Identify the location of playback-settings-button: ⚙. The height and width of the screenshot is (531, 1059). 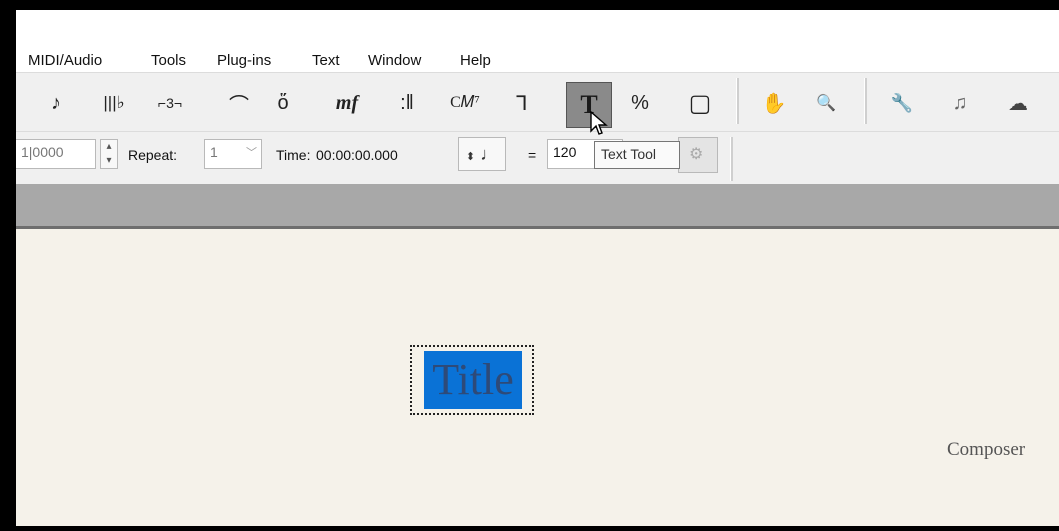
(698, 155).